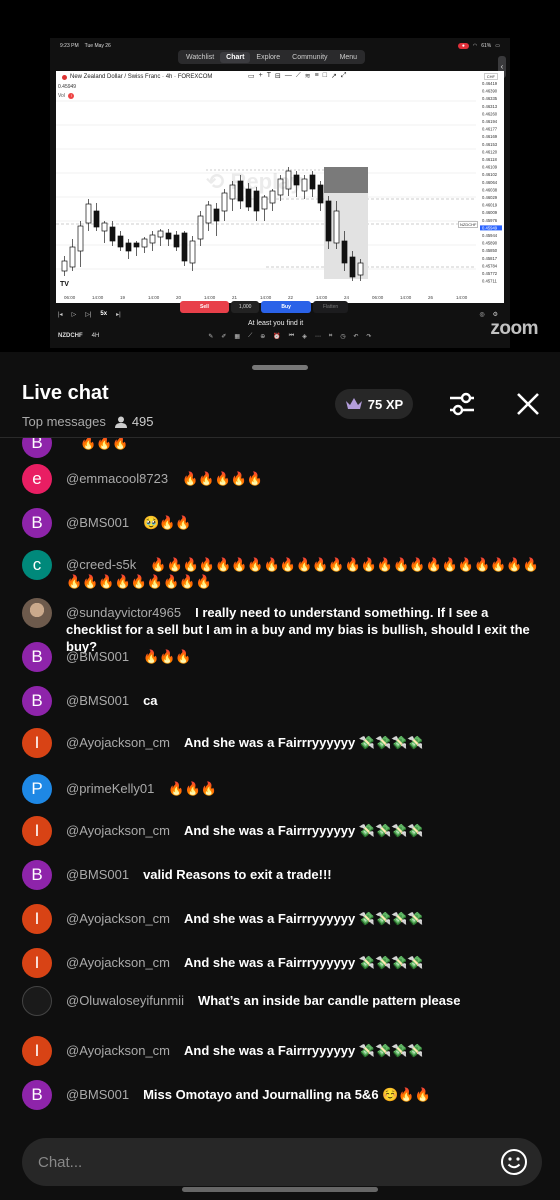 Image resolution: width=560 pixels, height=1200 pixels. Describe the element at coordinates (70, 336) in the screenshot. I see `symbol-label: NZDCHF` at that location.